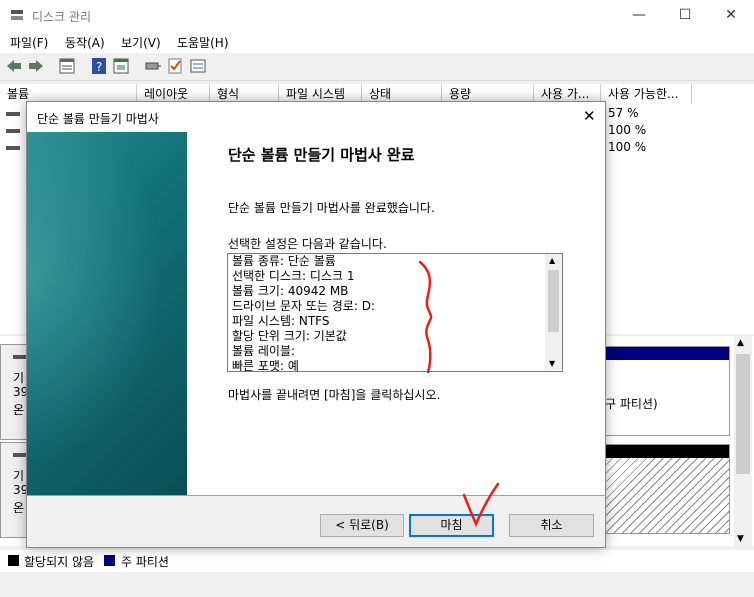 The height and width of the screenshot is (597, 754). I want to click on menu-view: 보기(V), so click(141, 42).